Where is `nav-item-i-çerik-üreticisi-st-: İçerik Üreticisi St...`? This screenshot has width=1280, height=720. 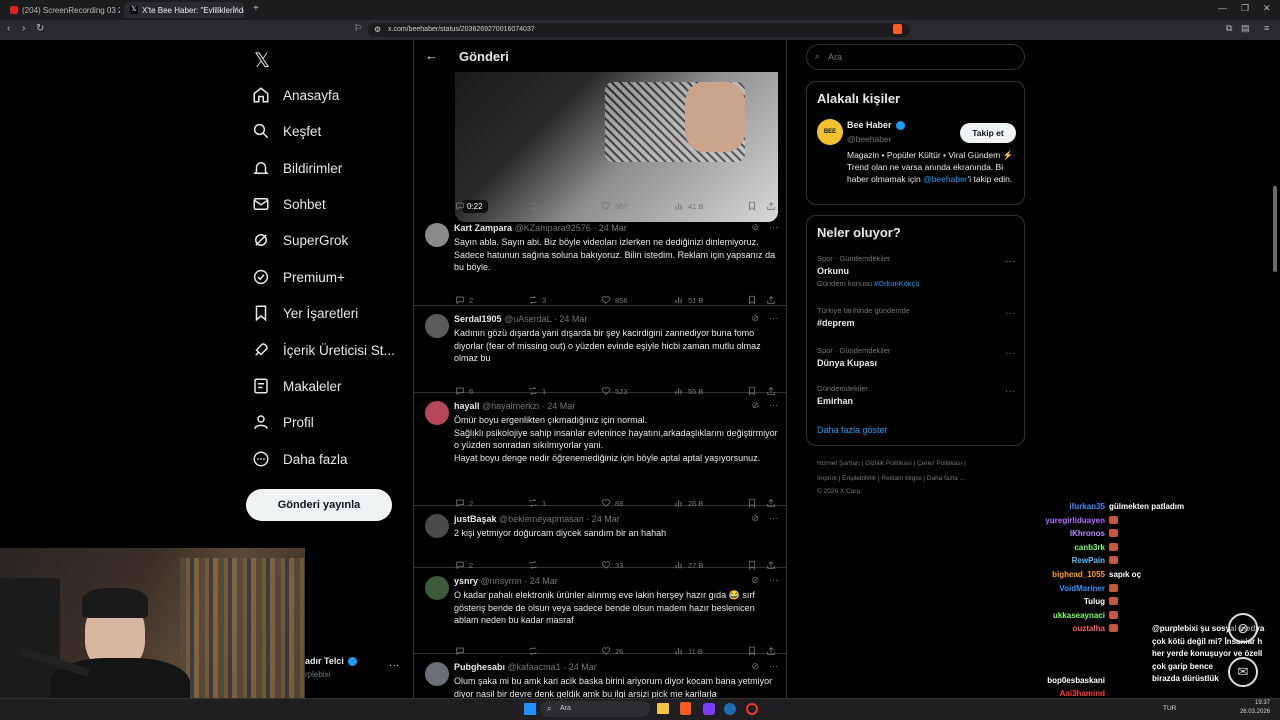
nav-item-i-çerik-üreticisi-st-: İçerik Üreticisi St... is located at coordinates (332, 350).